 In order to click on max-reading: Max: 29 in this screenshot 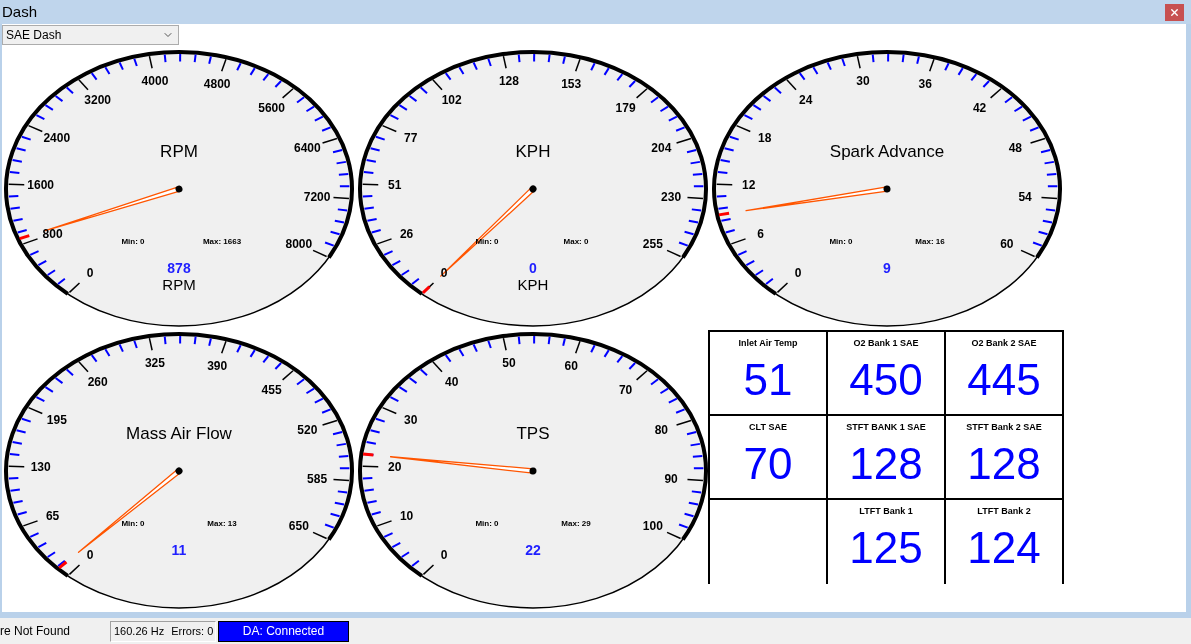, I will do `click(576, 523)`.